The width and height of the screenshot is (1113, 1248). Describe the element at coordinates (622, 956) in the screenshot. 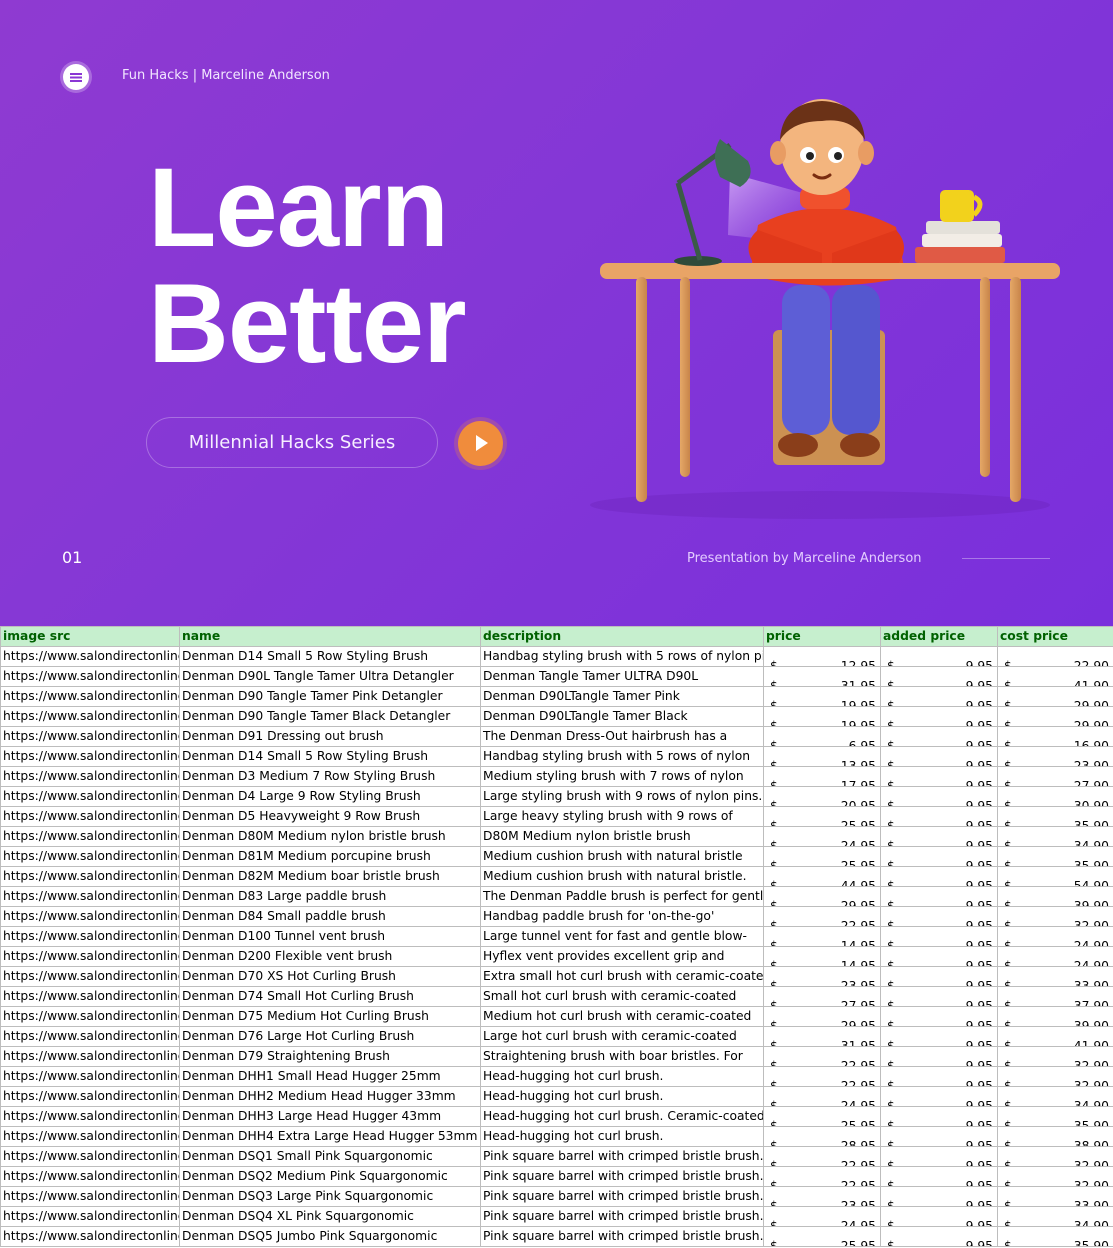

I see `description-cell: Hyflex vent provides excellent grip and` at that location.